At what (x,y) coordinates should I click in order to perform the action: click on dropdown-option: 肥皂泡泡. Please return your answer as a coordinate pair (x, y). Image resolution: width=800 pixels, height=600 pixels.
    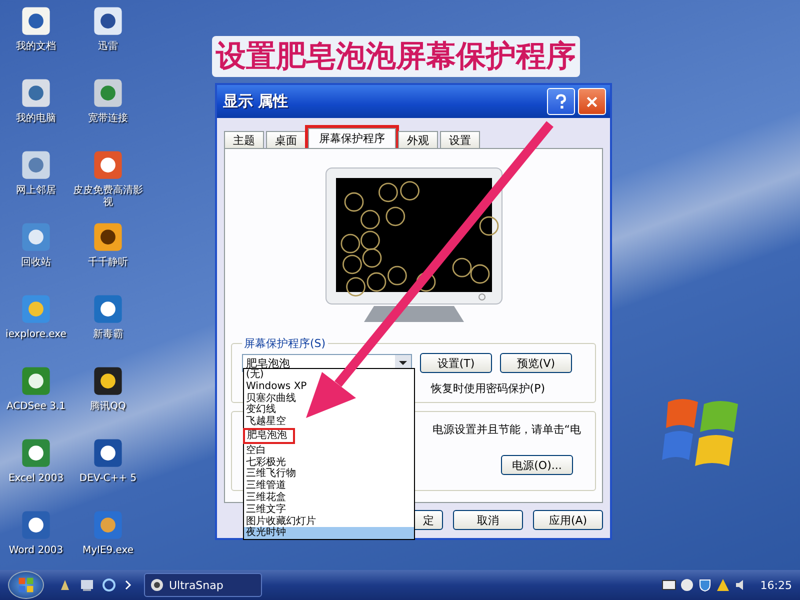
    Looking at the image, I should click on (269, 436).